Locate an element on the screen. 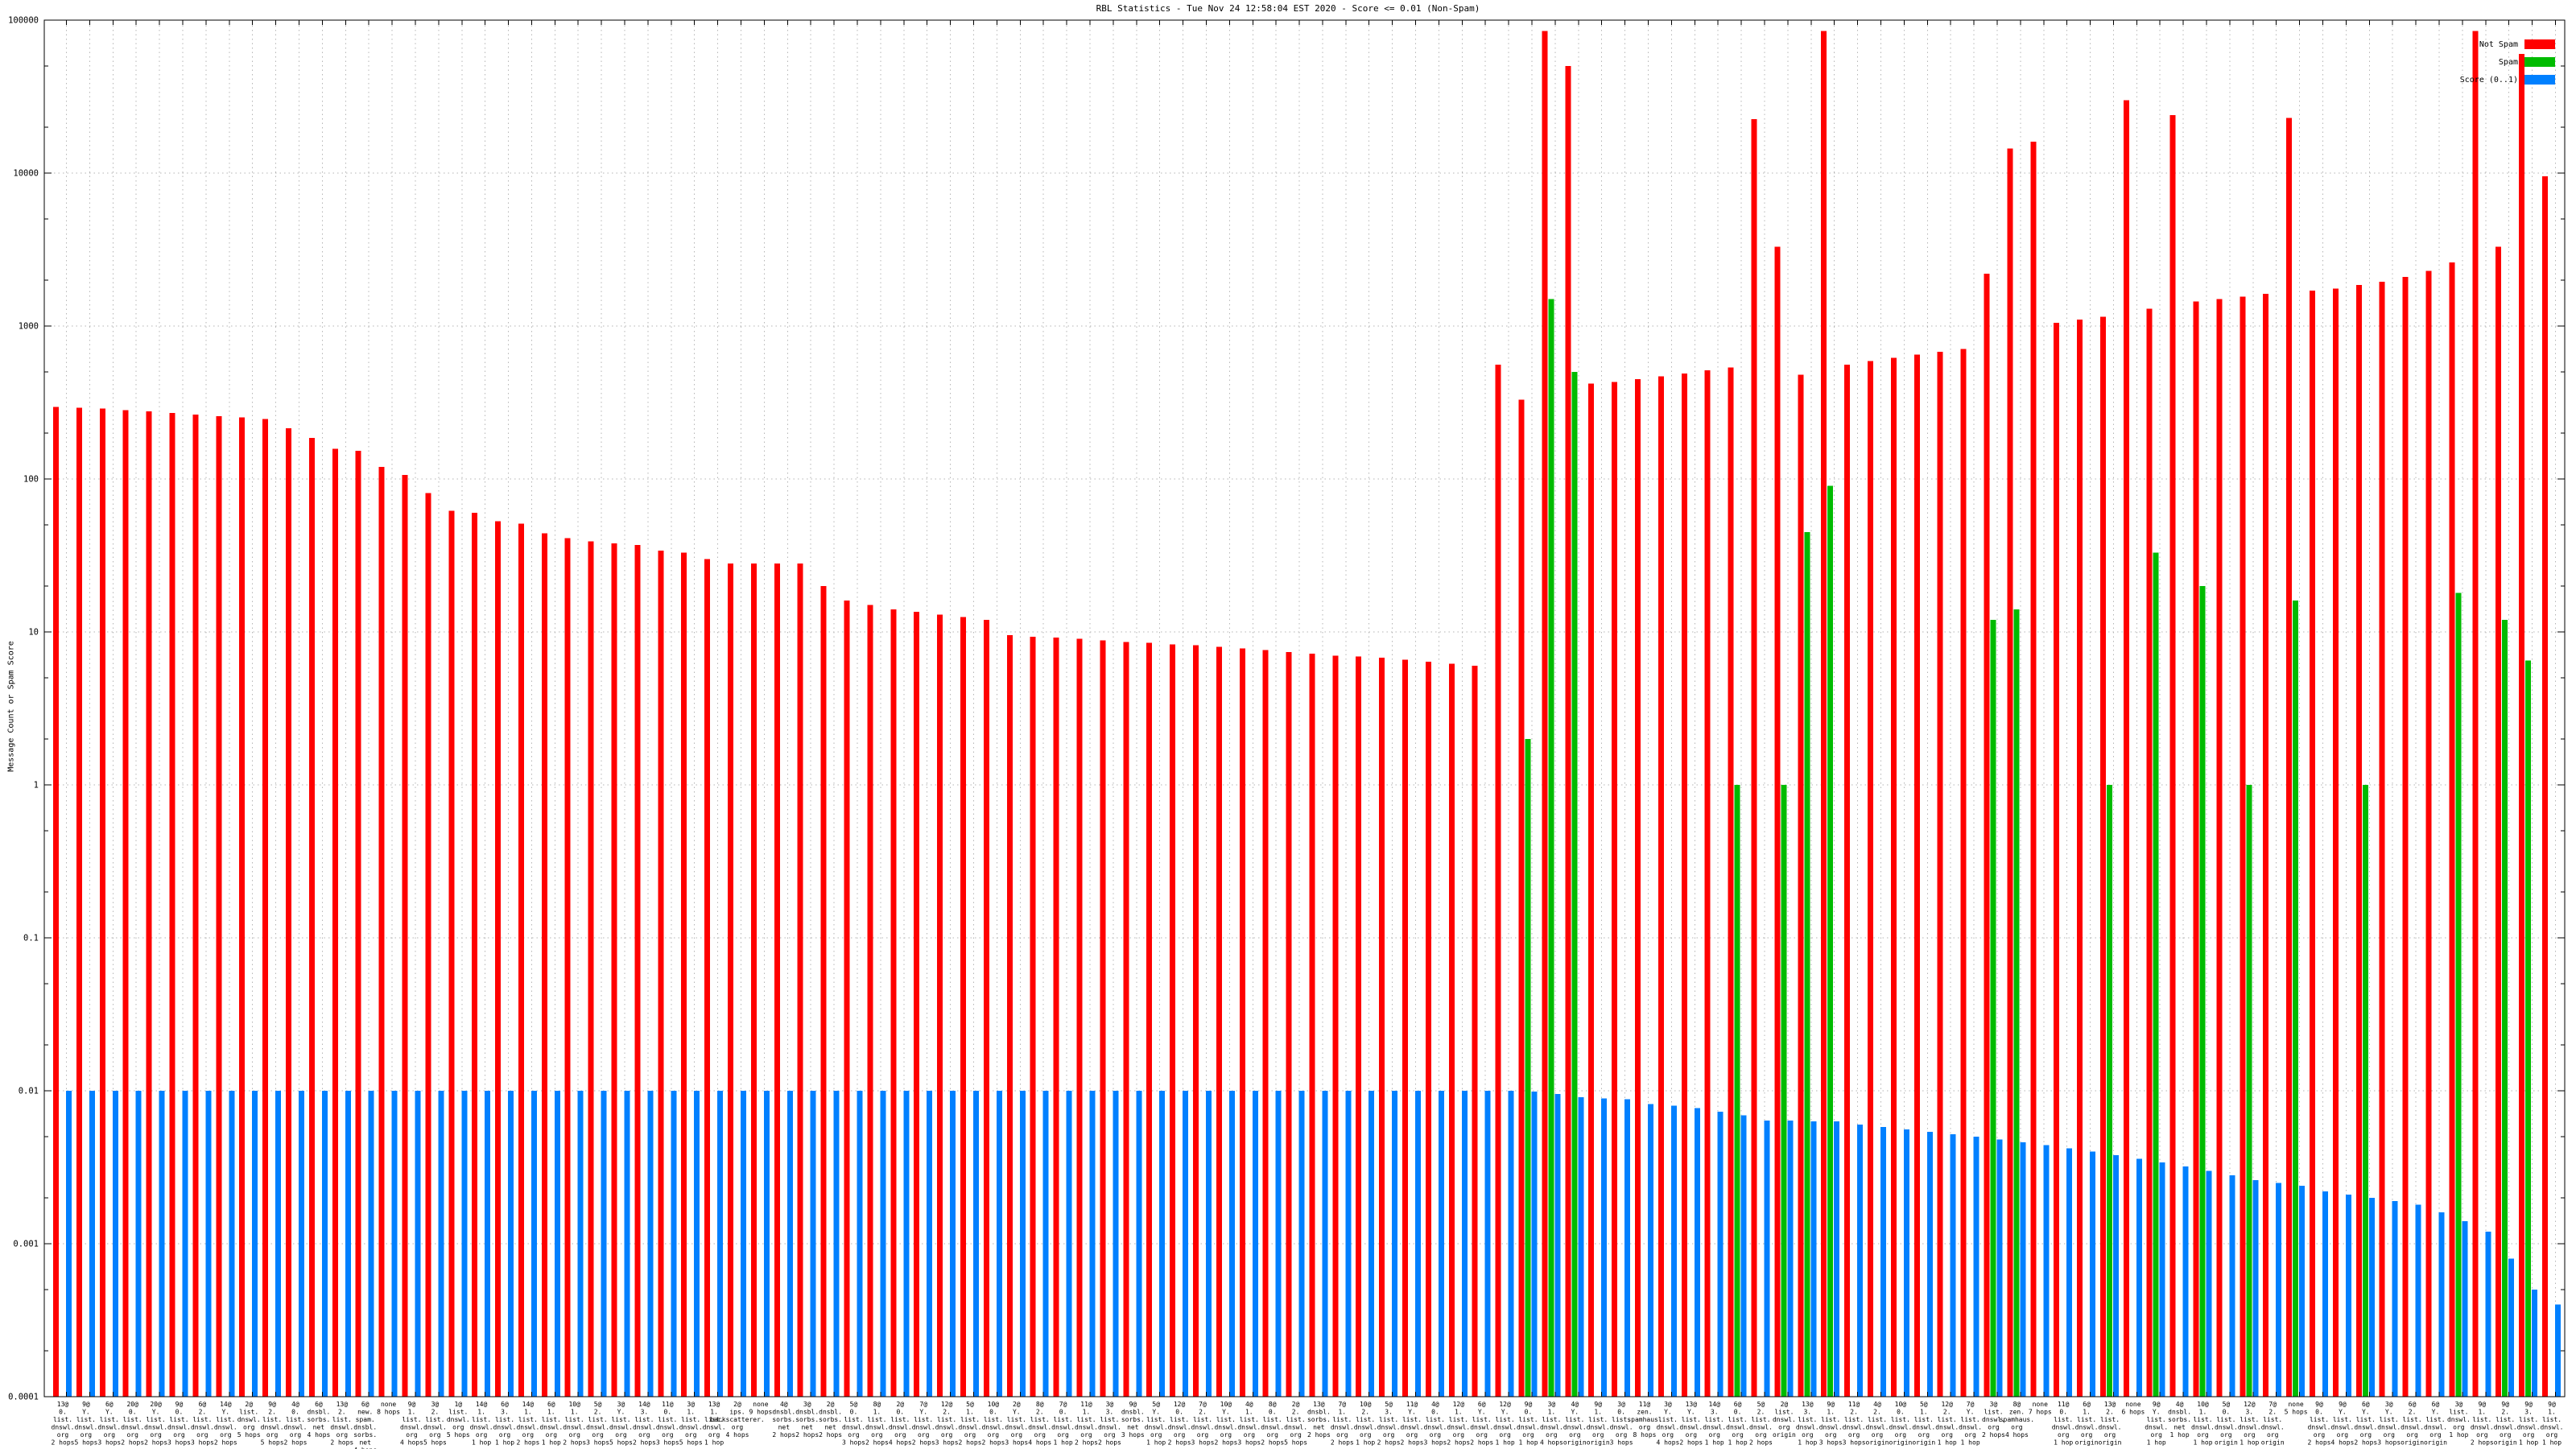 The width and height of the screenshot is (2576, 1449). x-category-label: 4 hops is located at coordinates (900, 1443).